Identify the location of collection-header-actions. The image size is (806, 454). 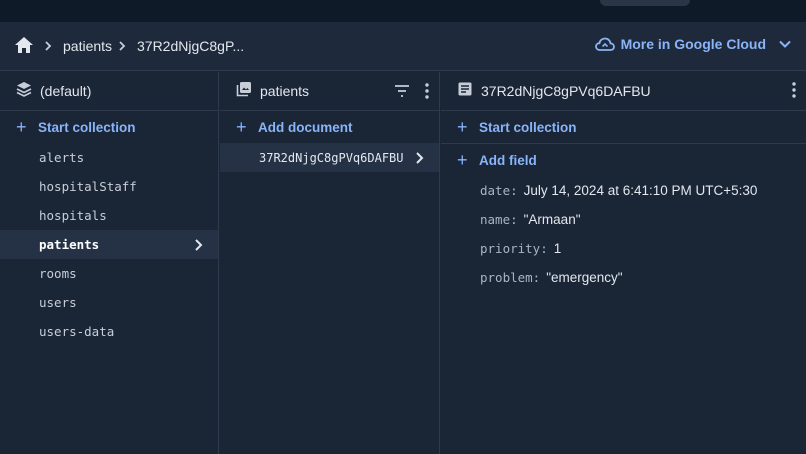
(411, 93).